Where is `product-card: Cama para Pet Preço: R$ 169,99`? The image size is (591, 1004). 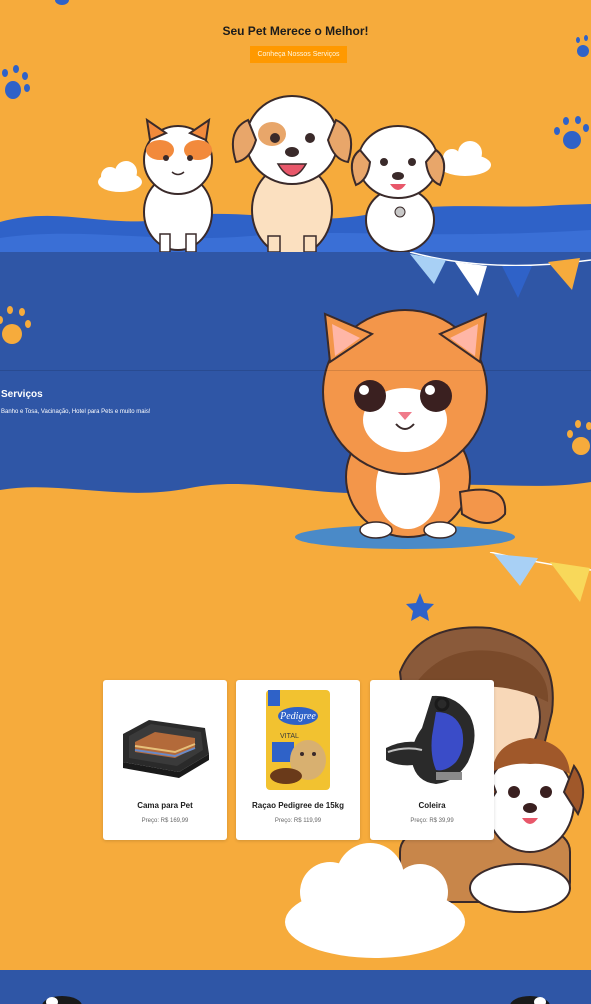
product-card: Cama para Pet Preço: R$ 169,99 is located at coordinates (165, 760).